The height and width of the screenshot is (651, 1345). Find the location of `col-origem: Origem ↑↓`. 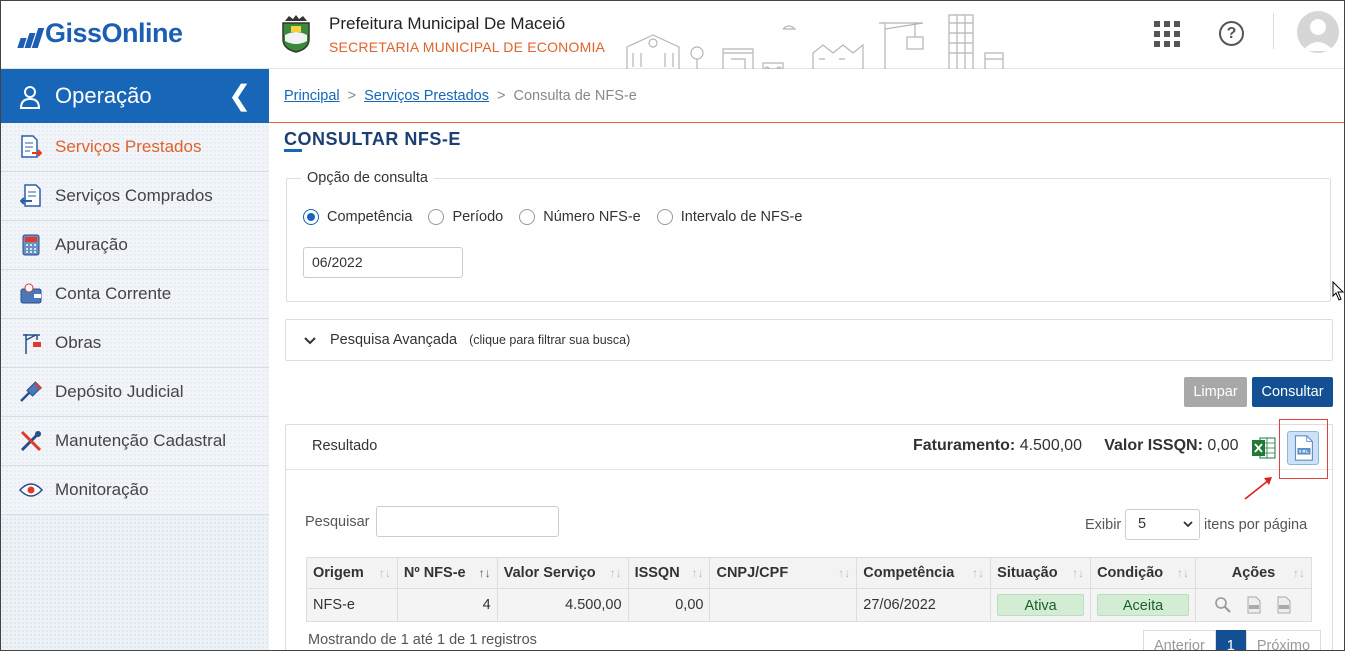

col-origem: Origem ↑↓ is located at coordinates (352, 573).